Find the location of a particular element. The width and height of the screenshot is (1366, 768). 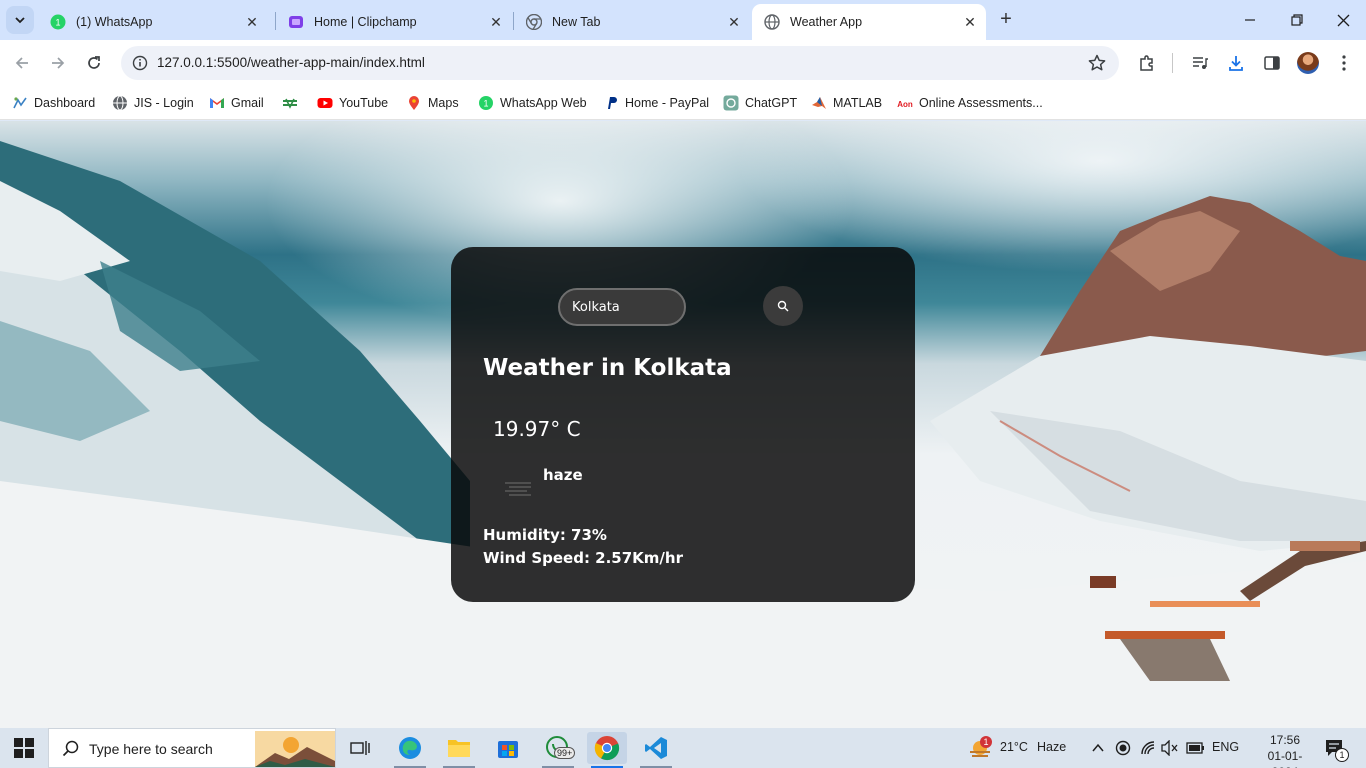

haze-icon is located at coordinates (518, 489).